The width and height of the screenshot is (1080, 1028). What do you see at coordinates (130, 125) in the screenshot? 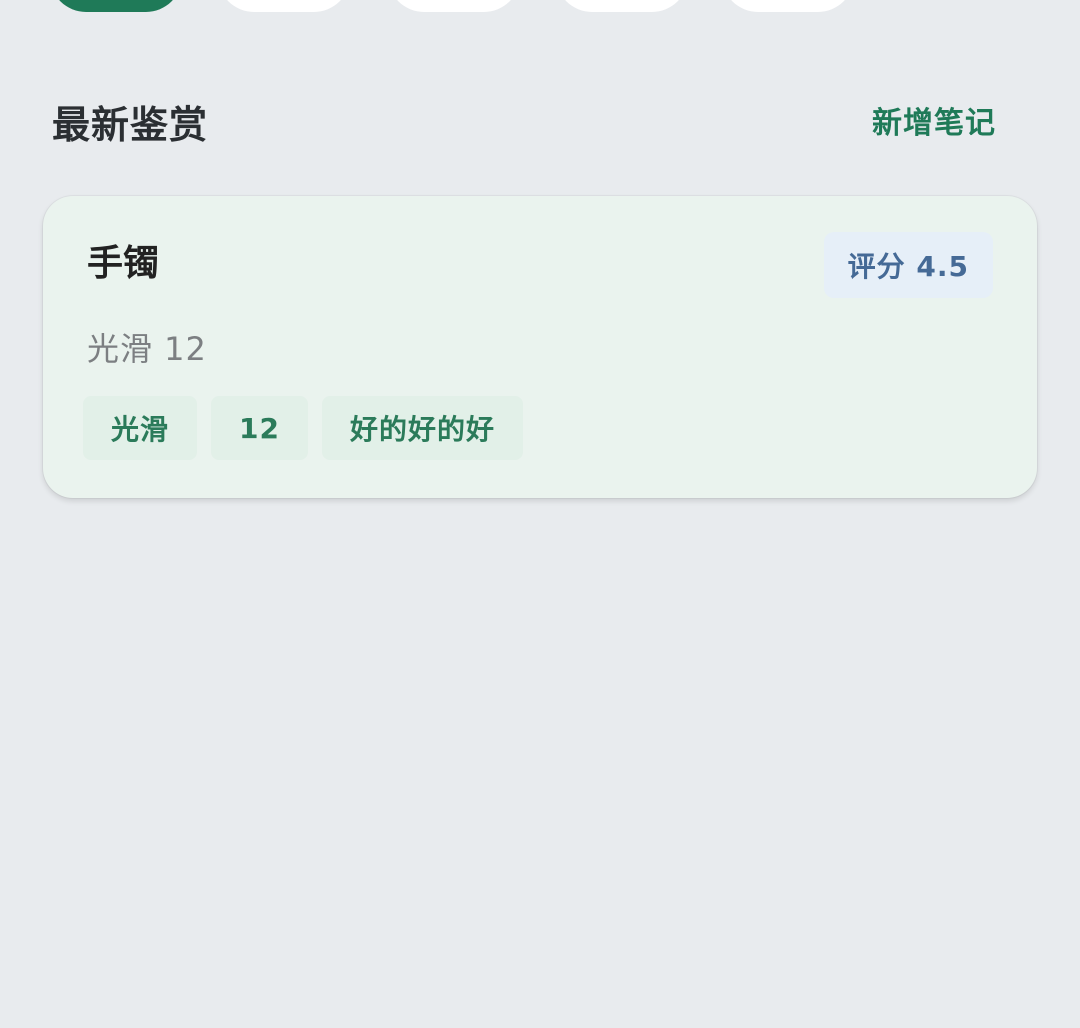
I see `section-title: 最新鉴赏` at bounding box center [130, 125].